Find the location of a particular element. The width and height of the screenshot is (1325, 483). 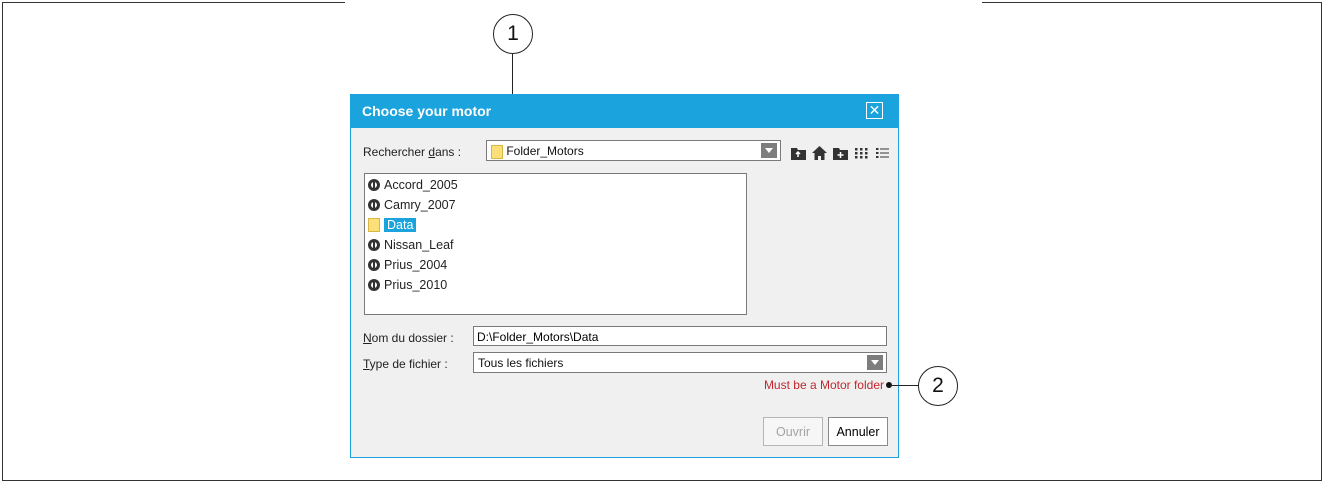

list-item-label: Accord_2005 is located at coordinates (421, 185).